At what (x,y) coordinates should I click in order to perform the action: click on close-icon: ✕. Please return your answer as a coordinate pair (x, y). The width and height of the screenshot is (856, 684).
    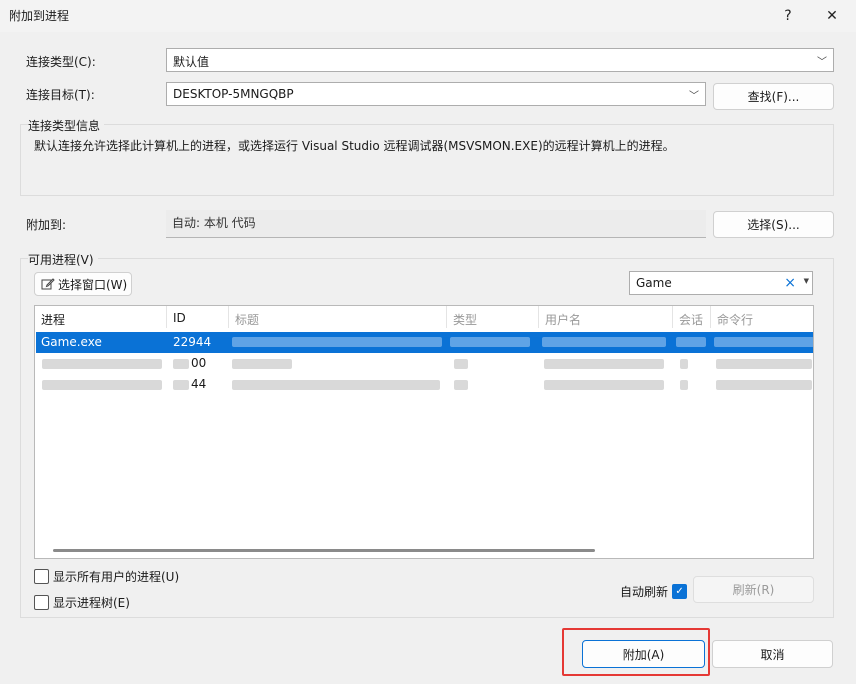
    Looking at the image, I should click on (832, 16).